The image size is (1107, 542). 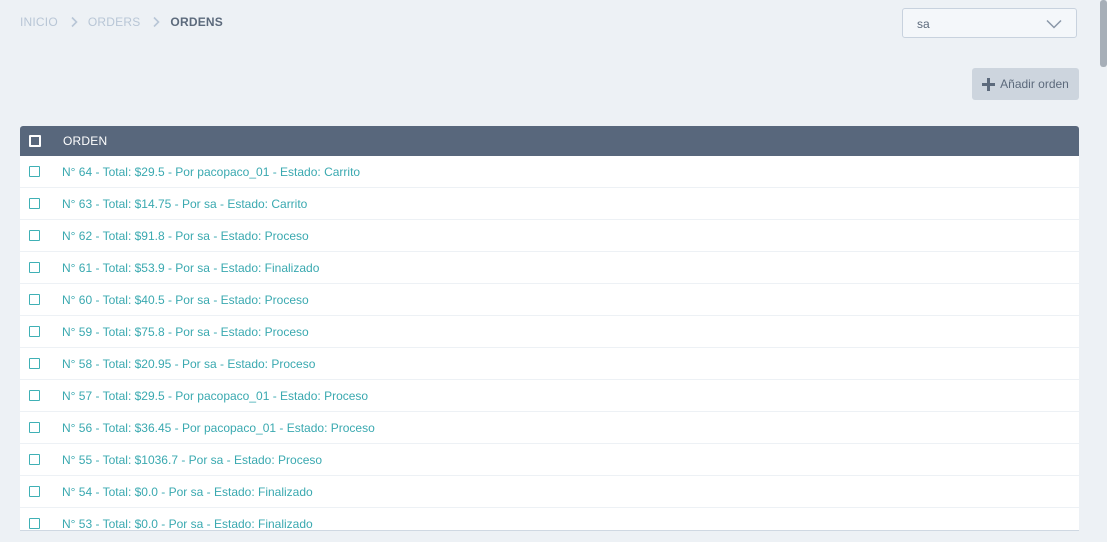 What do you see at coordinates (989, 23) in the screenshot?
I see `user-select: sa` at bounding box center [989, 23].